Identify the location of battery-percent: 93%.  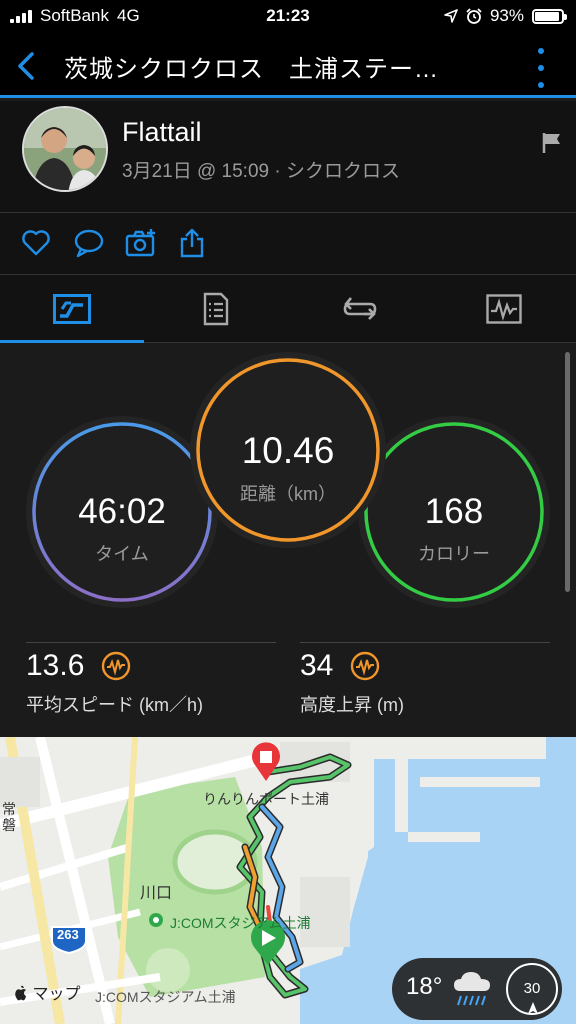
(506, 15).